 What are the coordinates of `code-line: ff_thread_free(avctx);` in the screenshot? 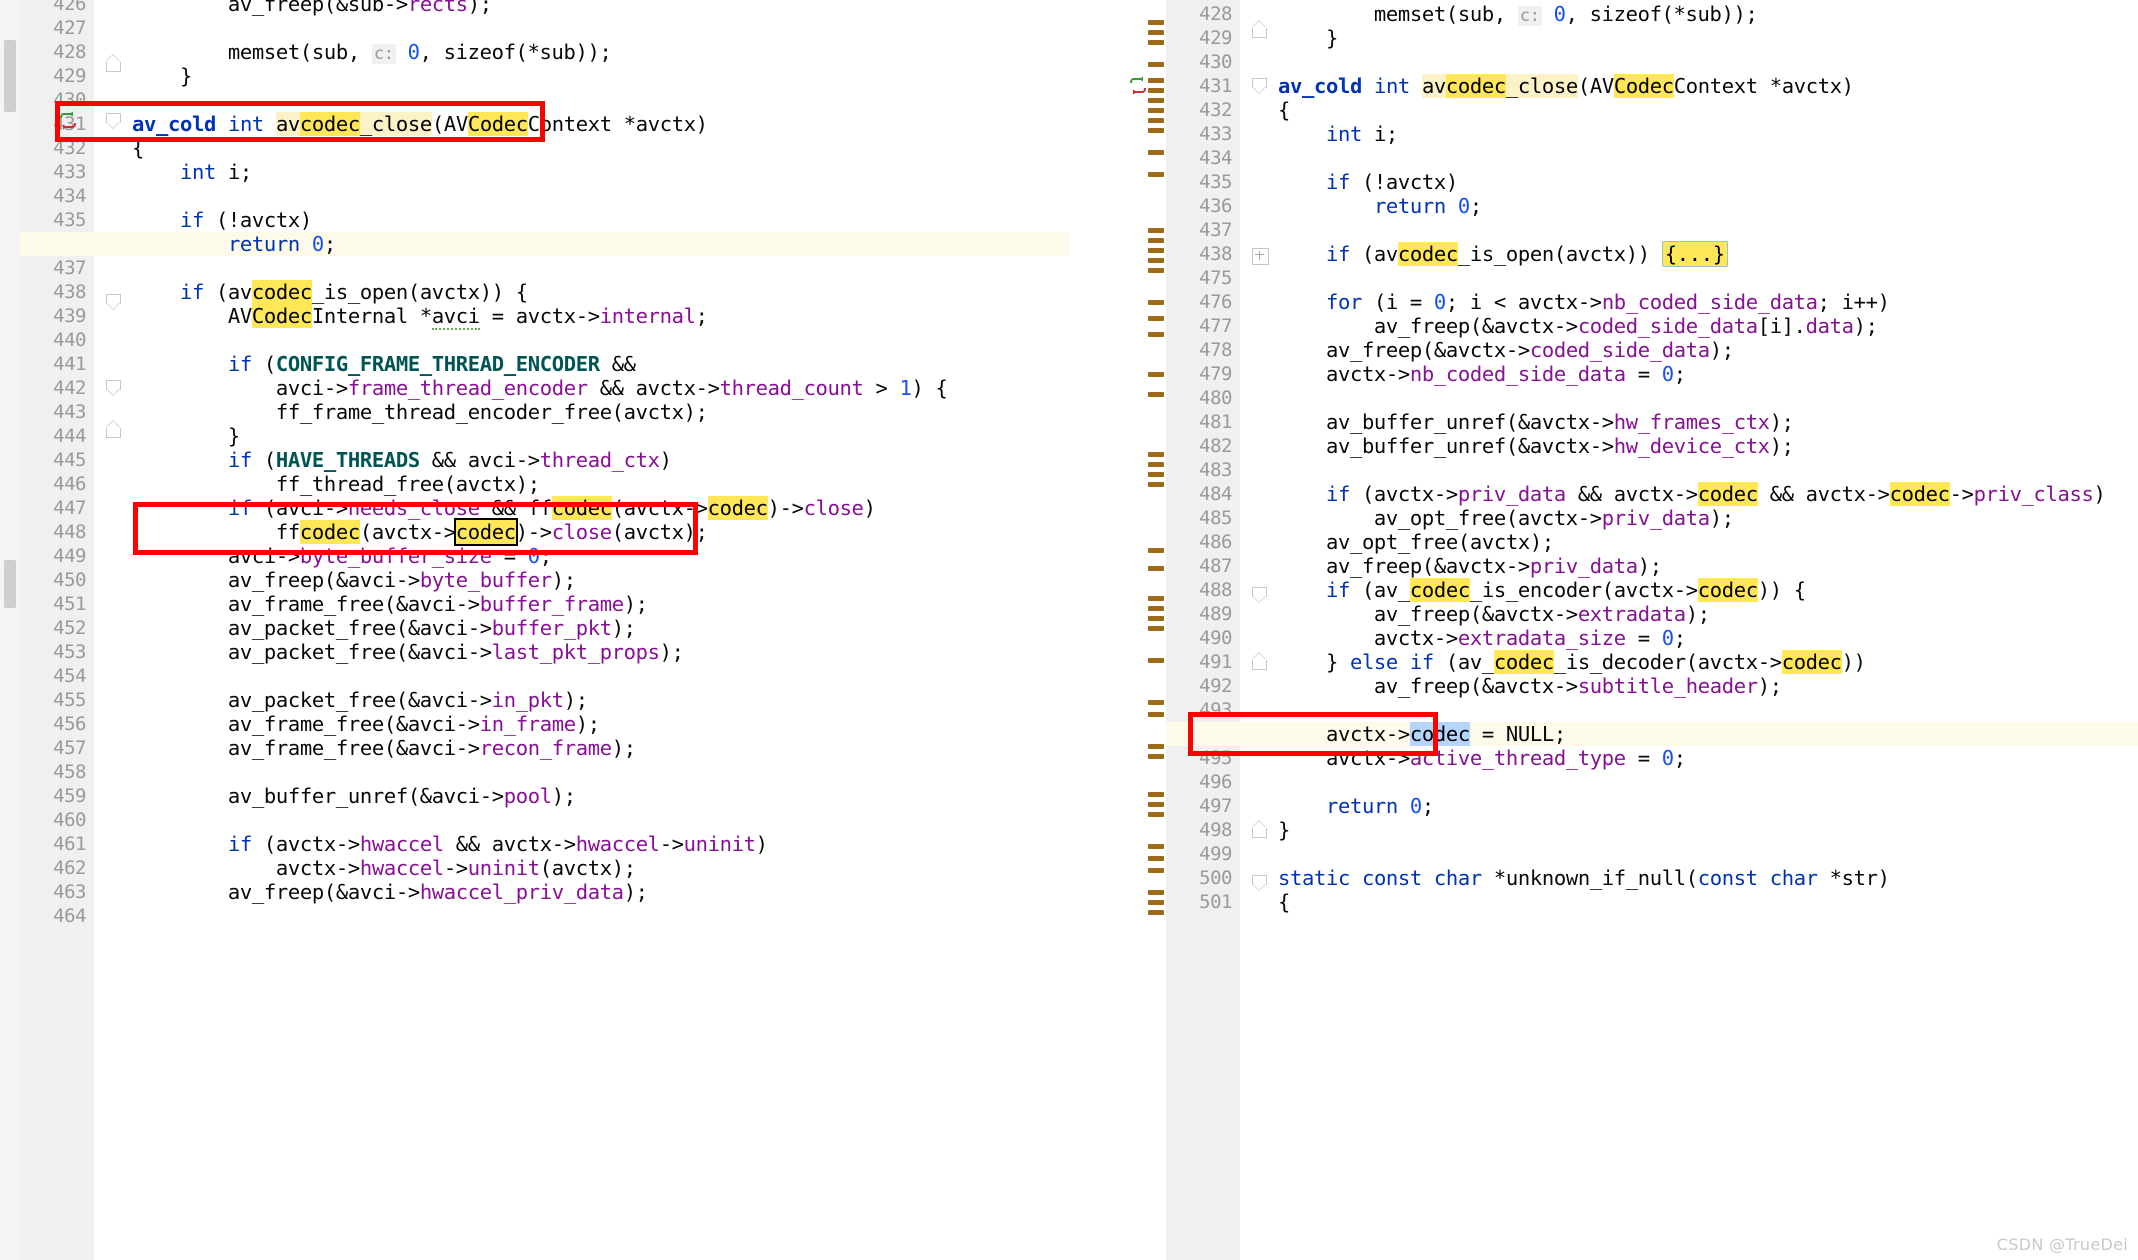 It's located at (601, 484).